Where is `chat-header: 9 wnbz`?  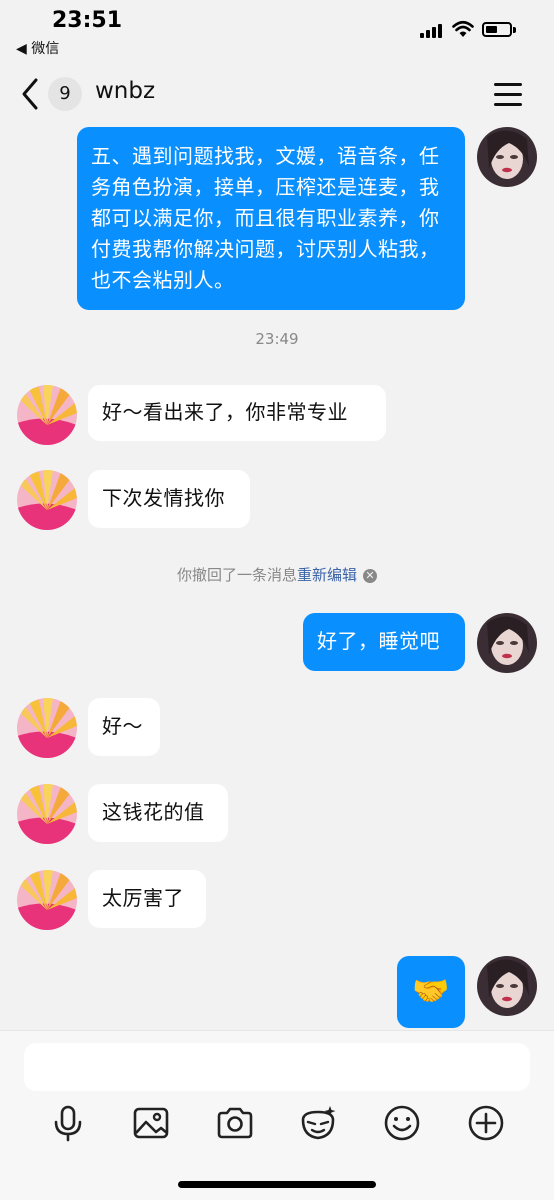
chat-header: 9 wnbz is located at coordinates (277, 94).